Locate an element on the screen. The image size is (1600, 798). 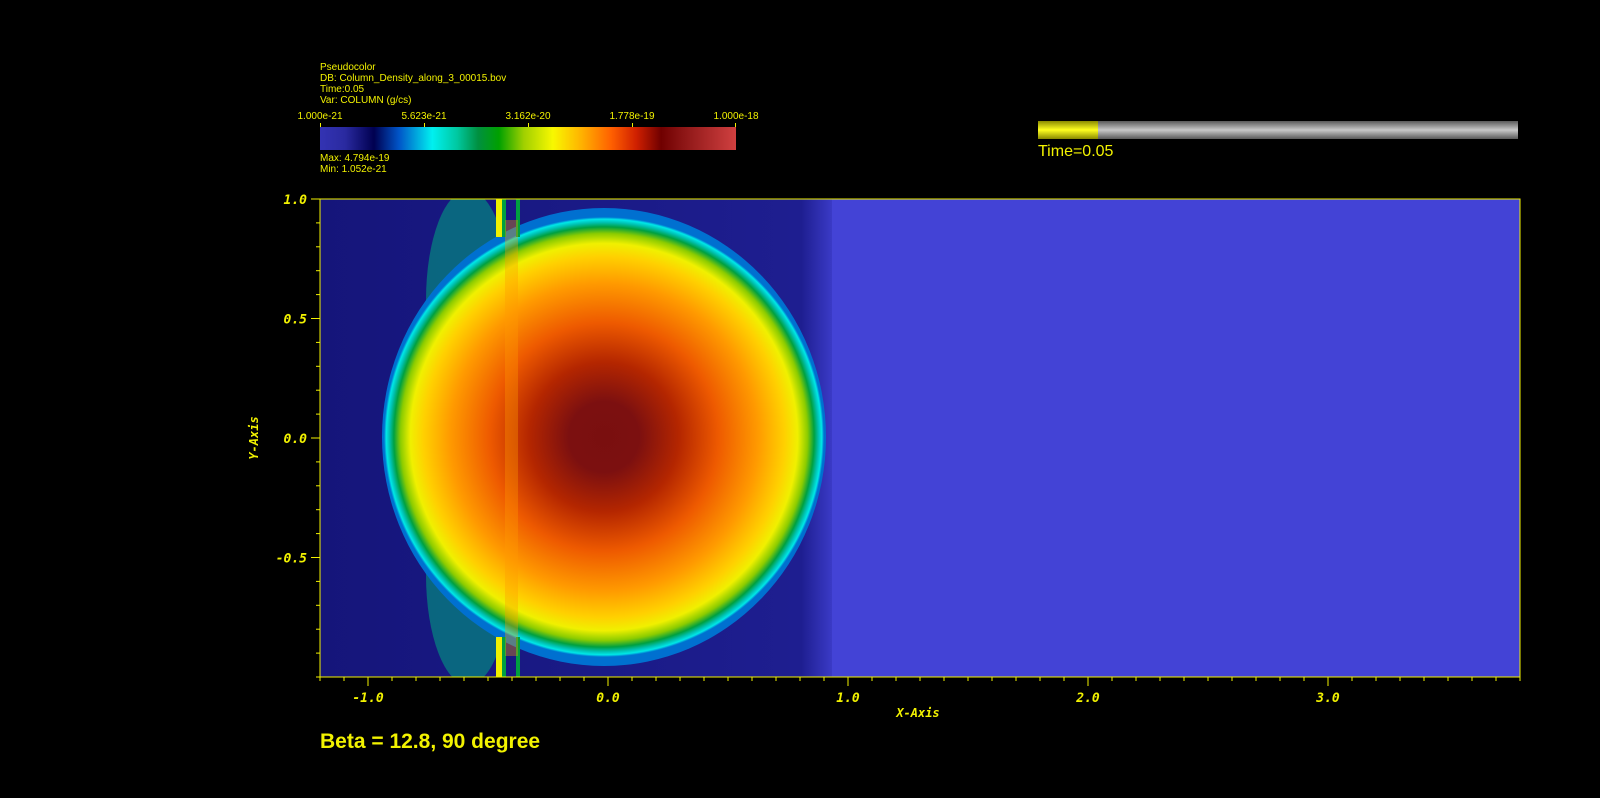
plot-caption: Beta = 12.8, 90 degree is located at coordinates (430, 741).